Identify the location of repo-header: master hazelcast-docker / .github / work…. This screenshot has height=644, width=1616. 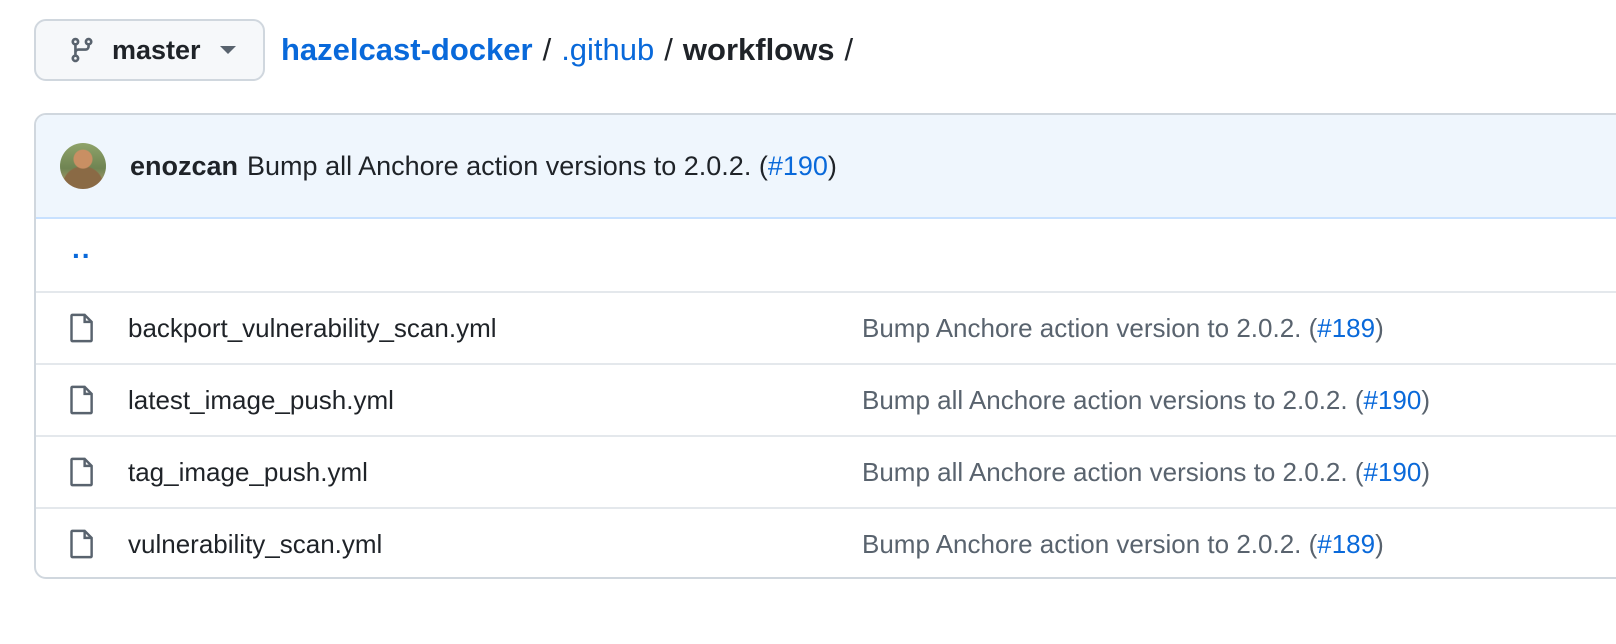
(448, 50).